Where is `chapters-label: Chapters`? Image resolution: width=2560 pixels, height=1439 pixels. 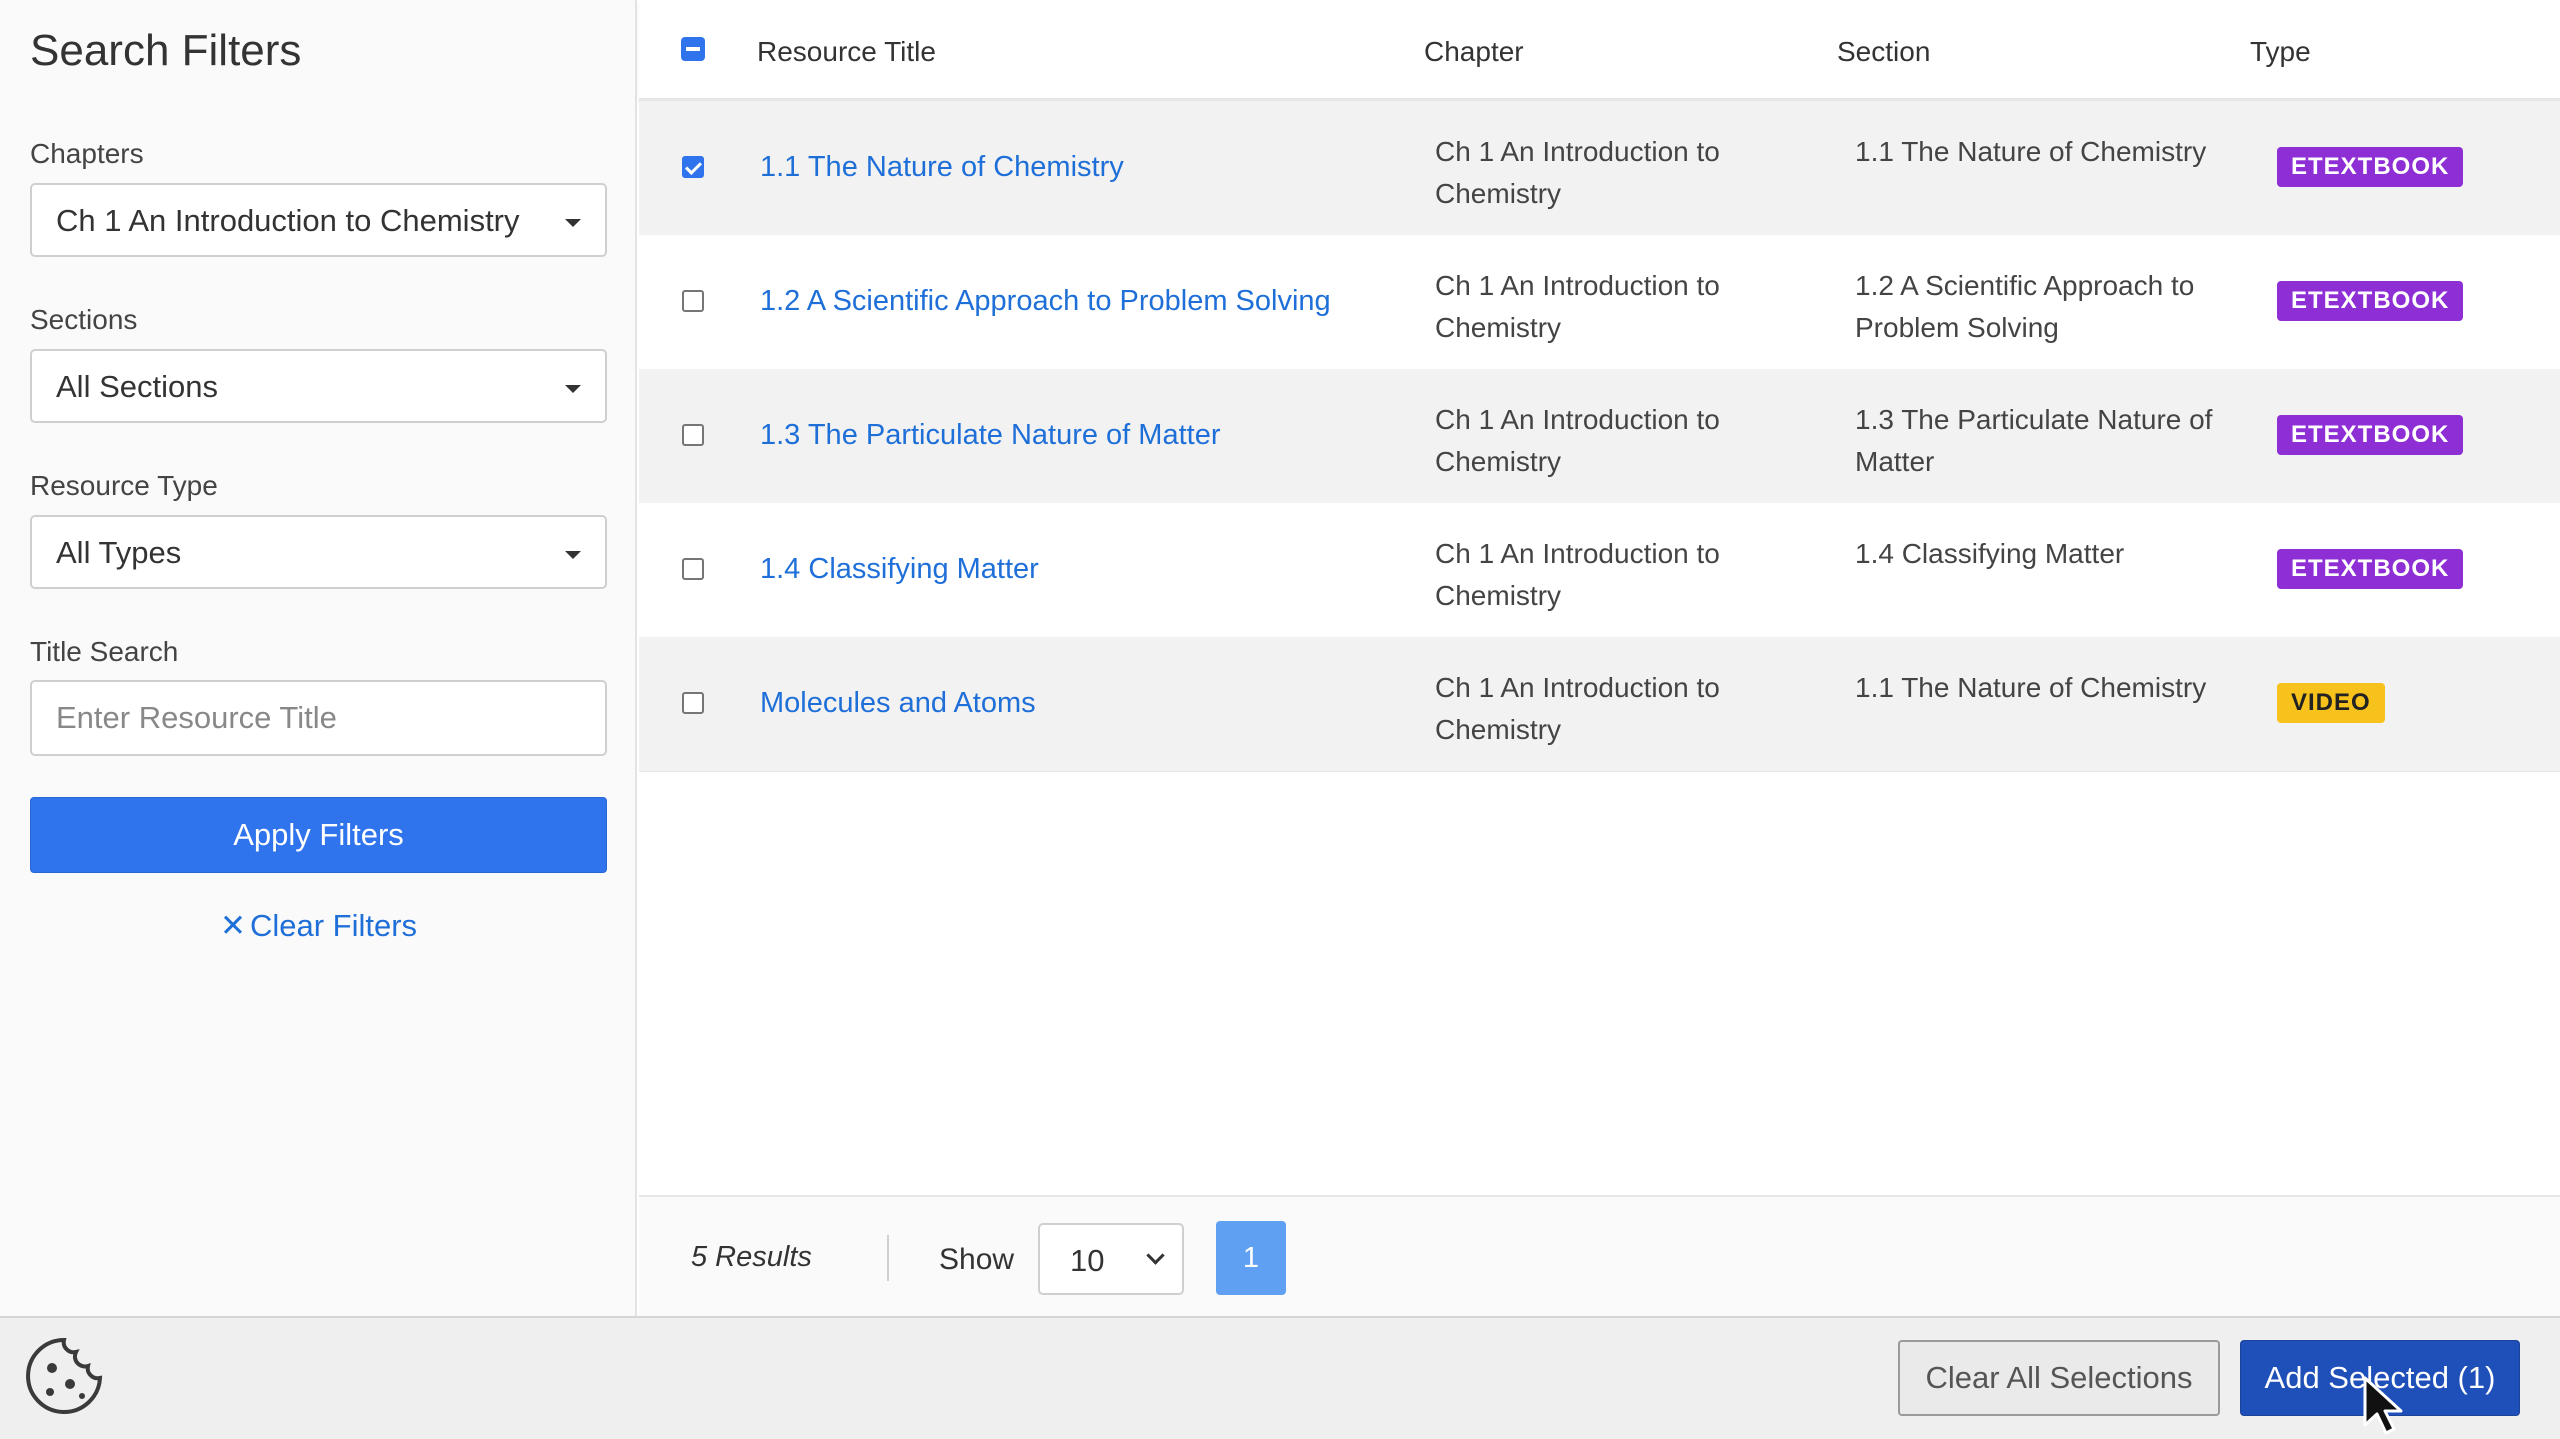
chapters-label: Chapters is located at coordinates (87, 153).